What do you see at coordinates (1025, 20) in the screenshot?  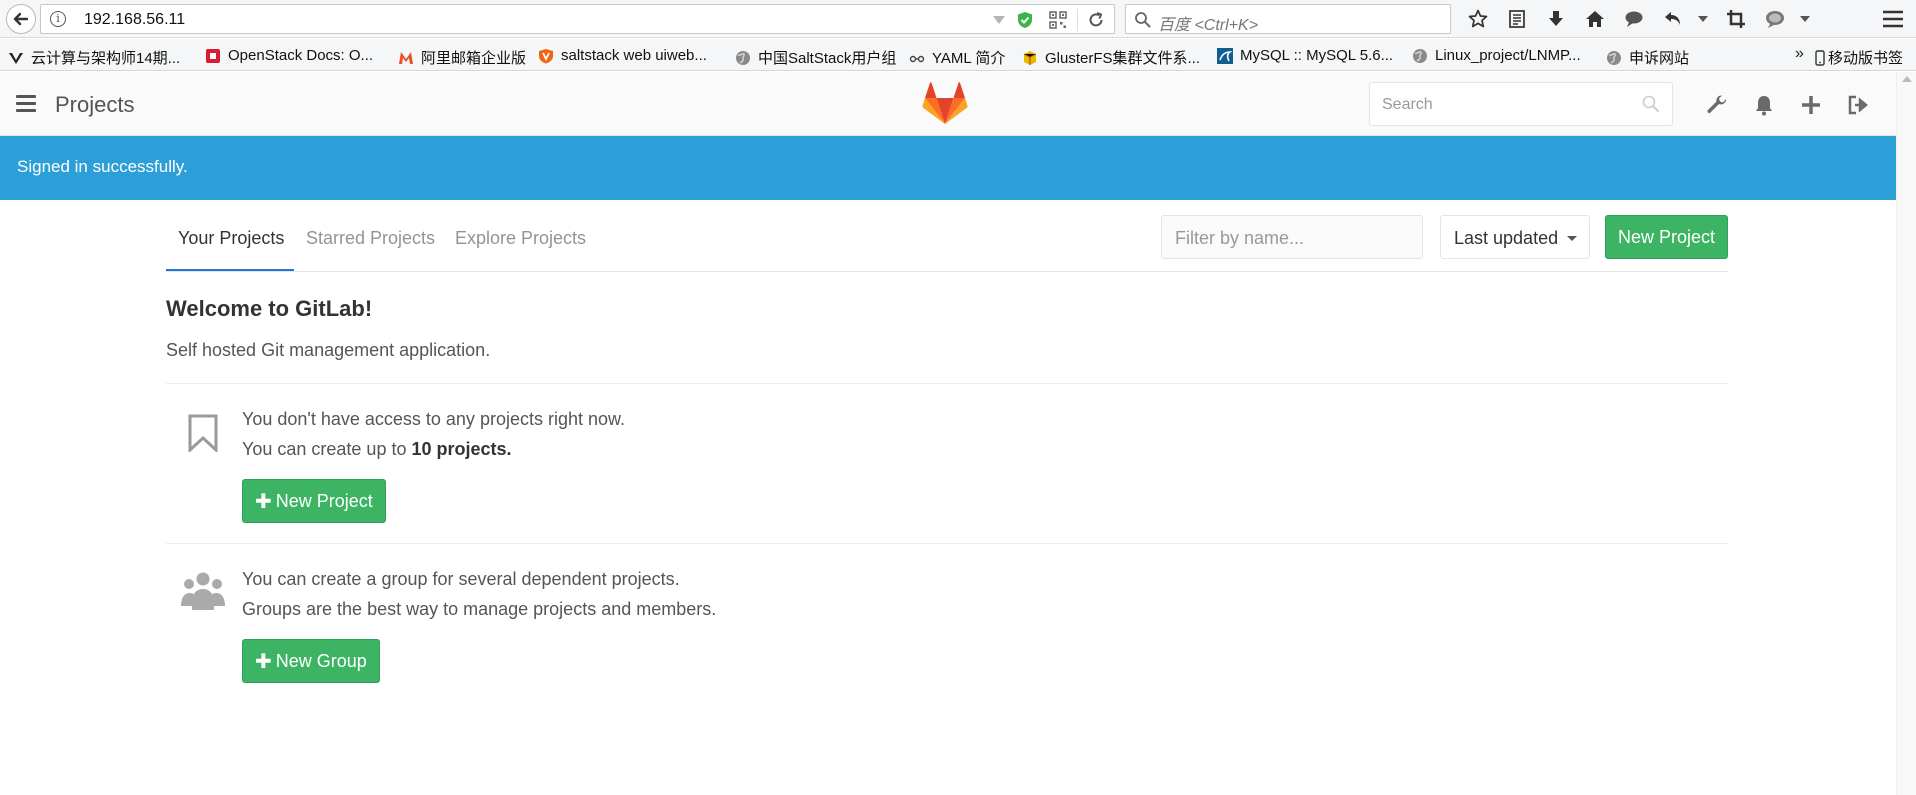 I see `shield-check-icon` at bounding box center [1025, 20].